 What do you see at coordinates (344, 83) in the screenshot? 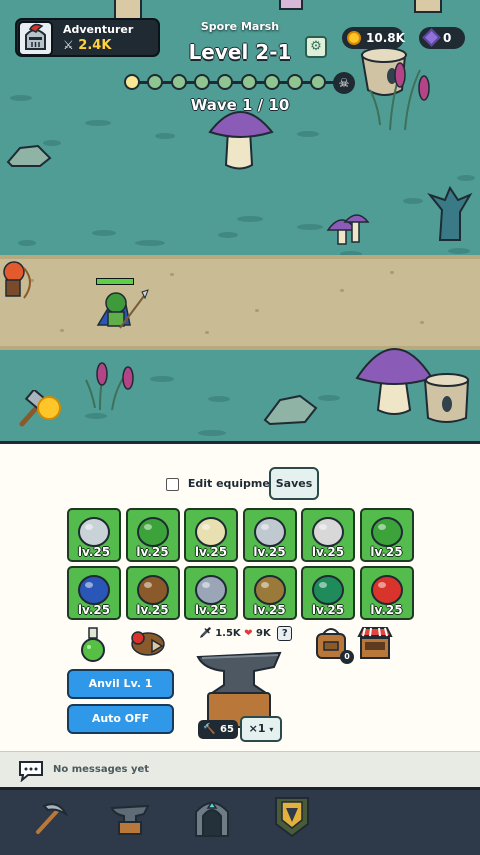
I see `boss-skull-icon: ☠` at bounding box center [344, 83].